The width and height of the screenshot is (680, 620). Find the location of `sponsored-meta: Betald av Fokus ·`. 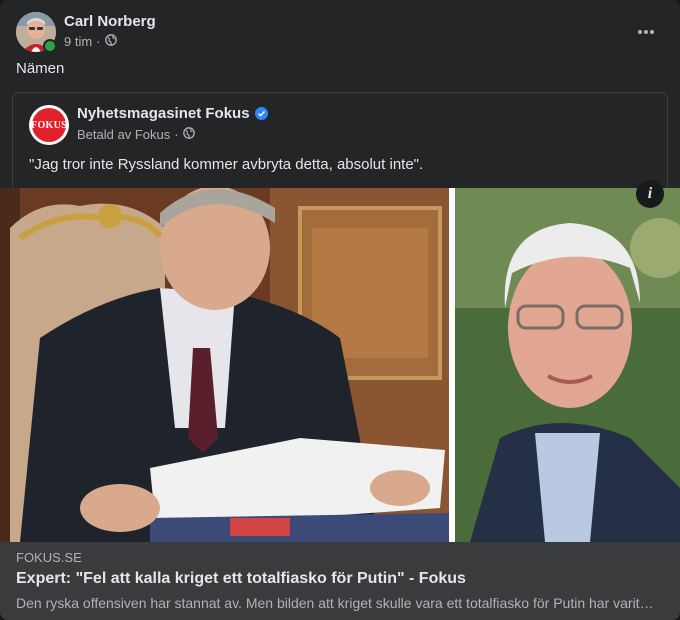

sponsored-meta: Betald av Fokus · is located at coordinates (136, 134).